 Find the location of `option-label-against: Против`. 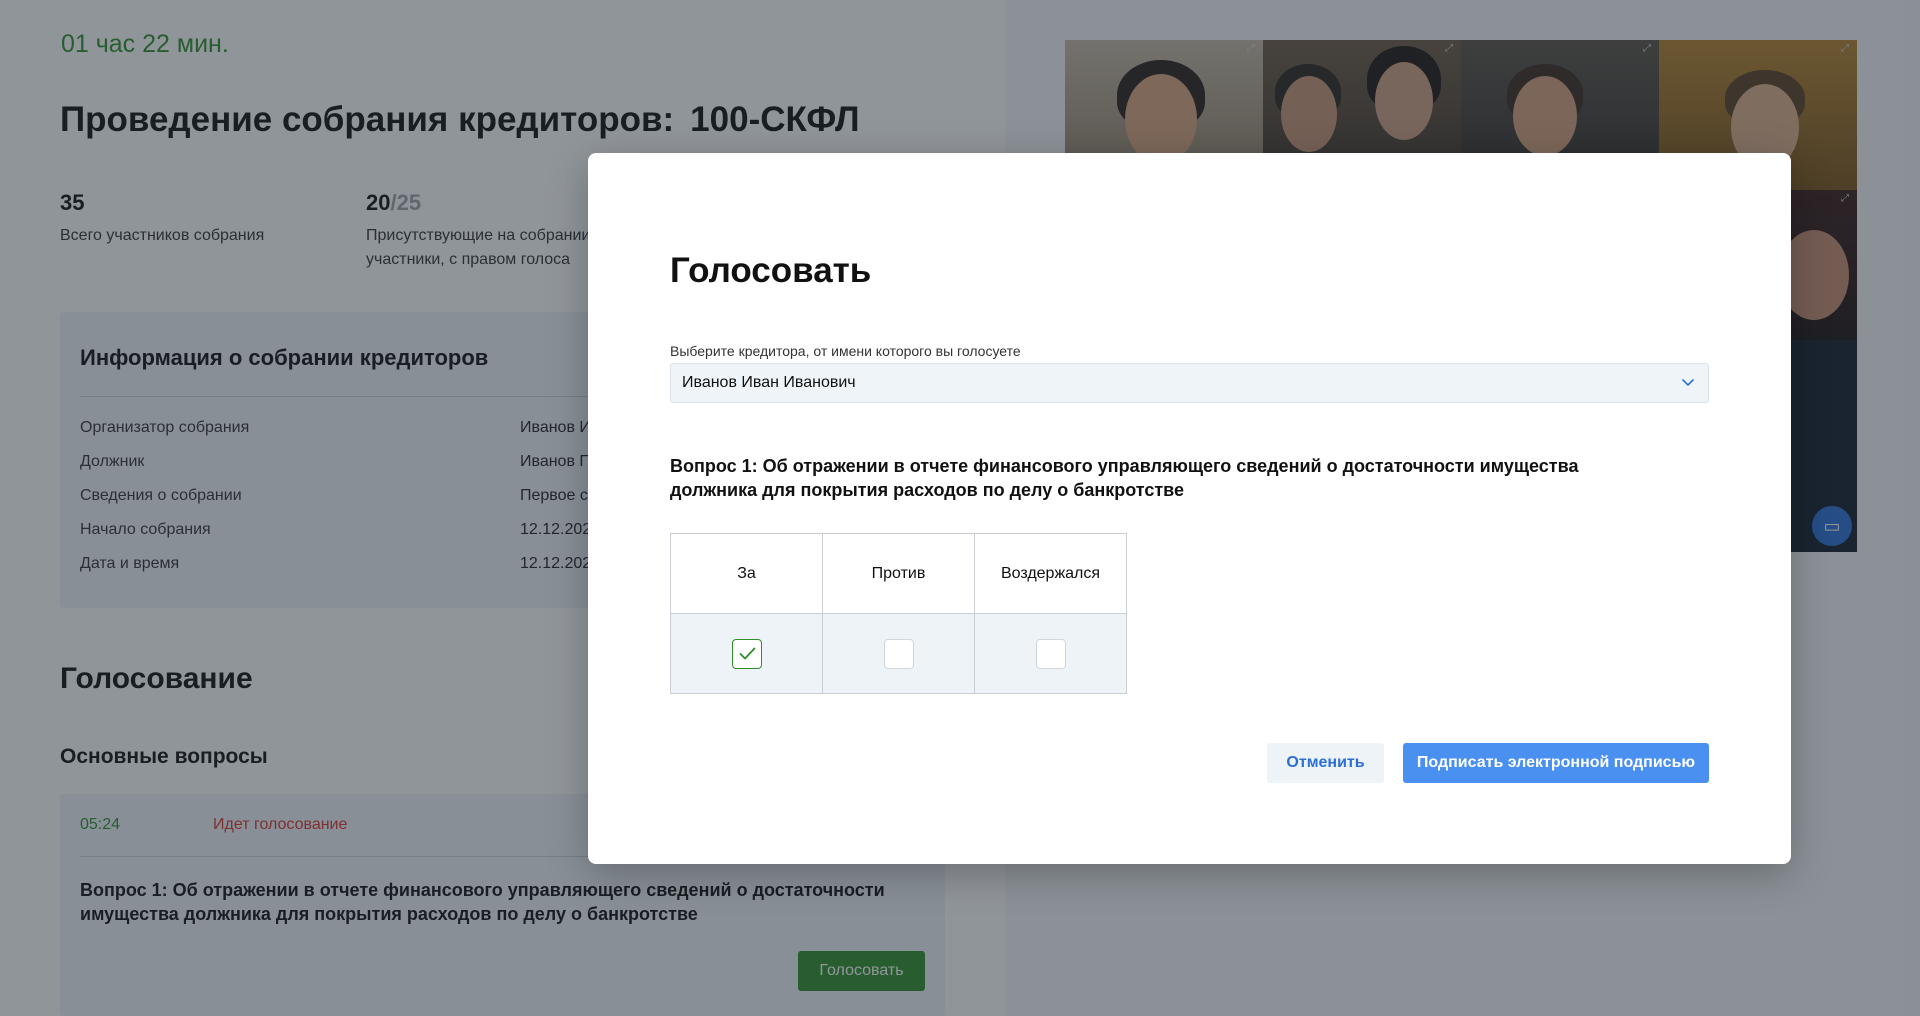

option-label-against: Против is located at coordinates (898, 573).